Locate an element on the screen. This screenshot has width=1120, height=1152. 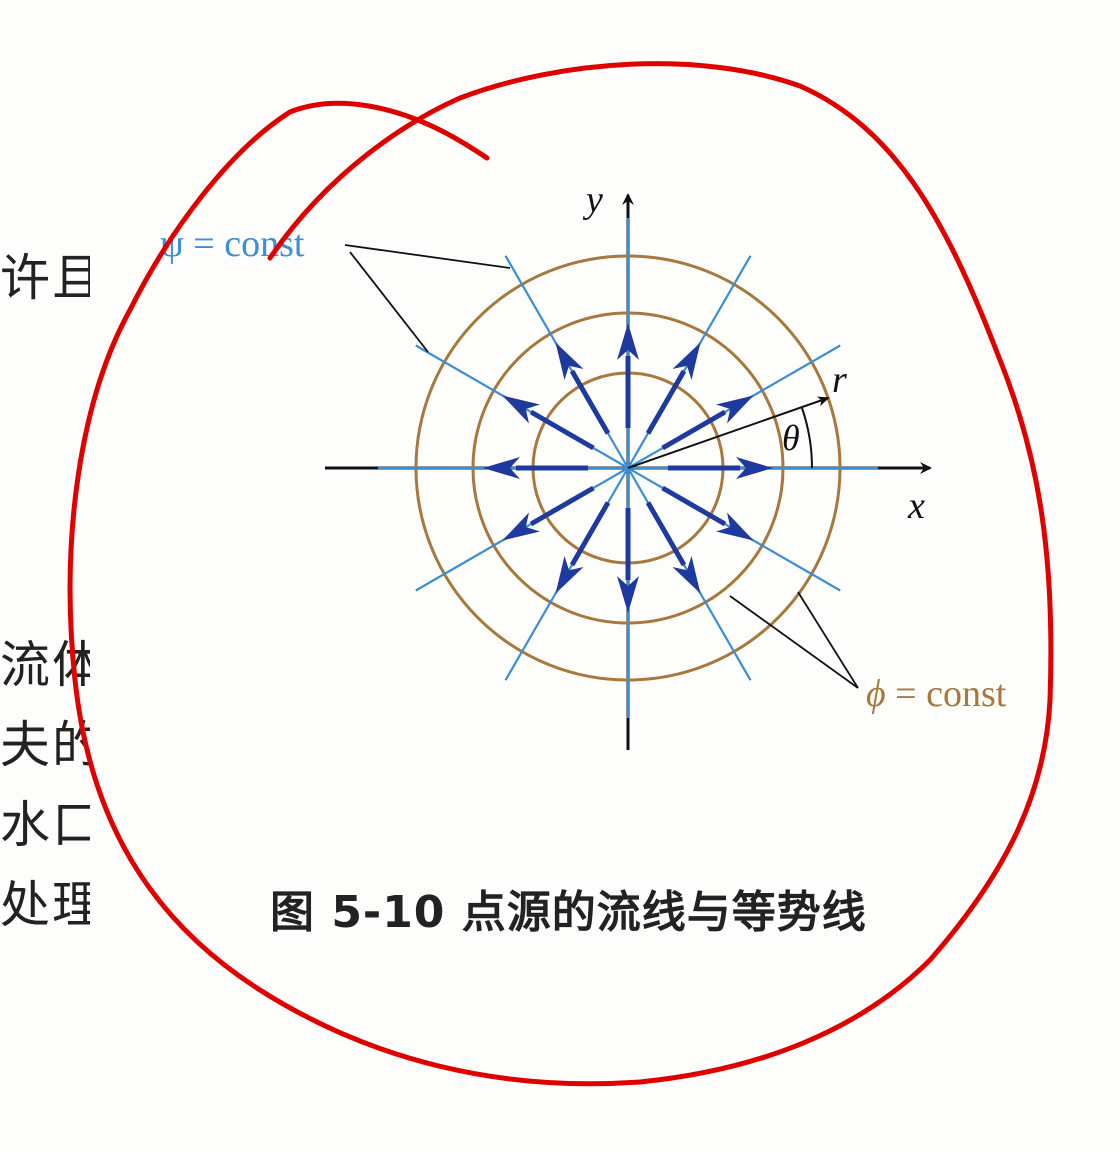
phi-const: = const is located at coordinates (946, 694).